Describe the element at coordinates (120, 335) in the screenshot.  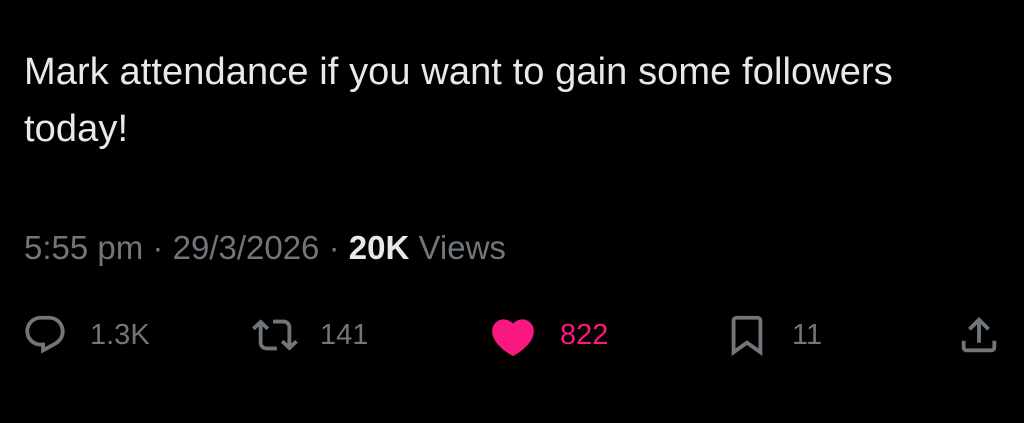
I see `reply-count: 1.3K` at that location.